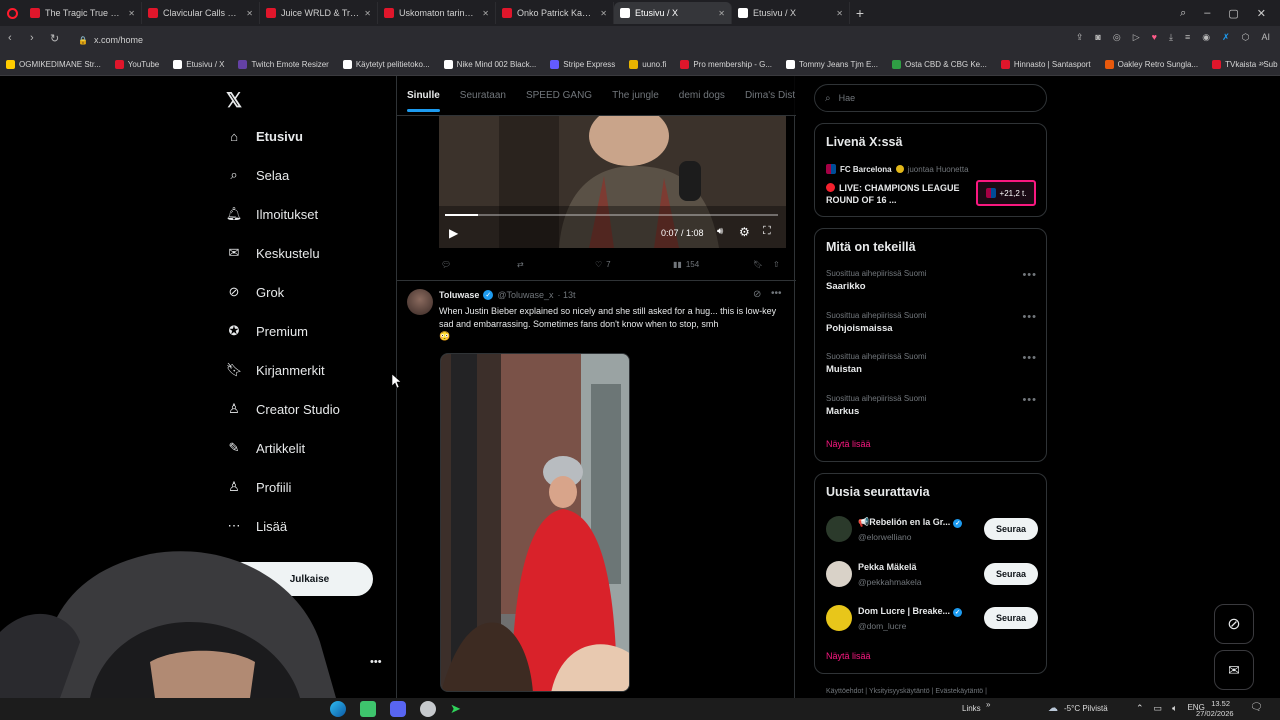 Image resolution: width=1280 pixels, height=720 pixels. Describe the element at coordinates (1234, 670) in the screenshot. I see `messages-fab: ✉` at that location.